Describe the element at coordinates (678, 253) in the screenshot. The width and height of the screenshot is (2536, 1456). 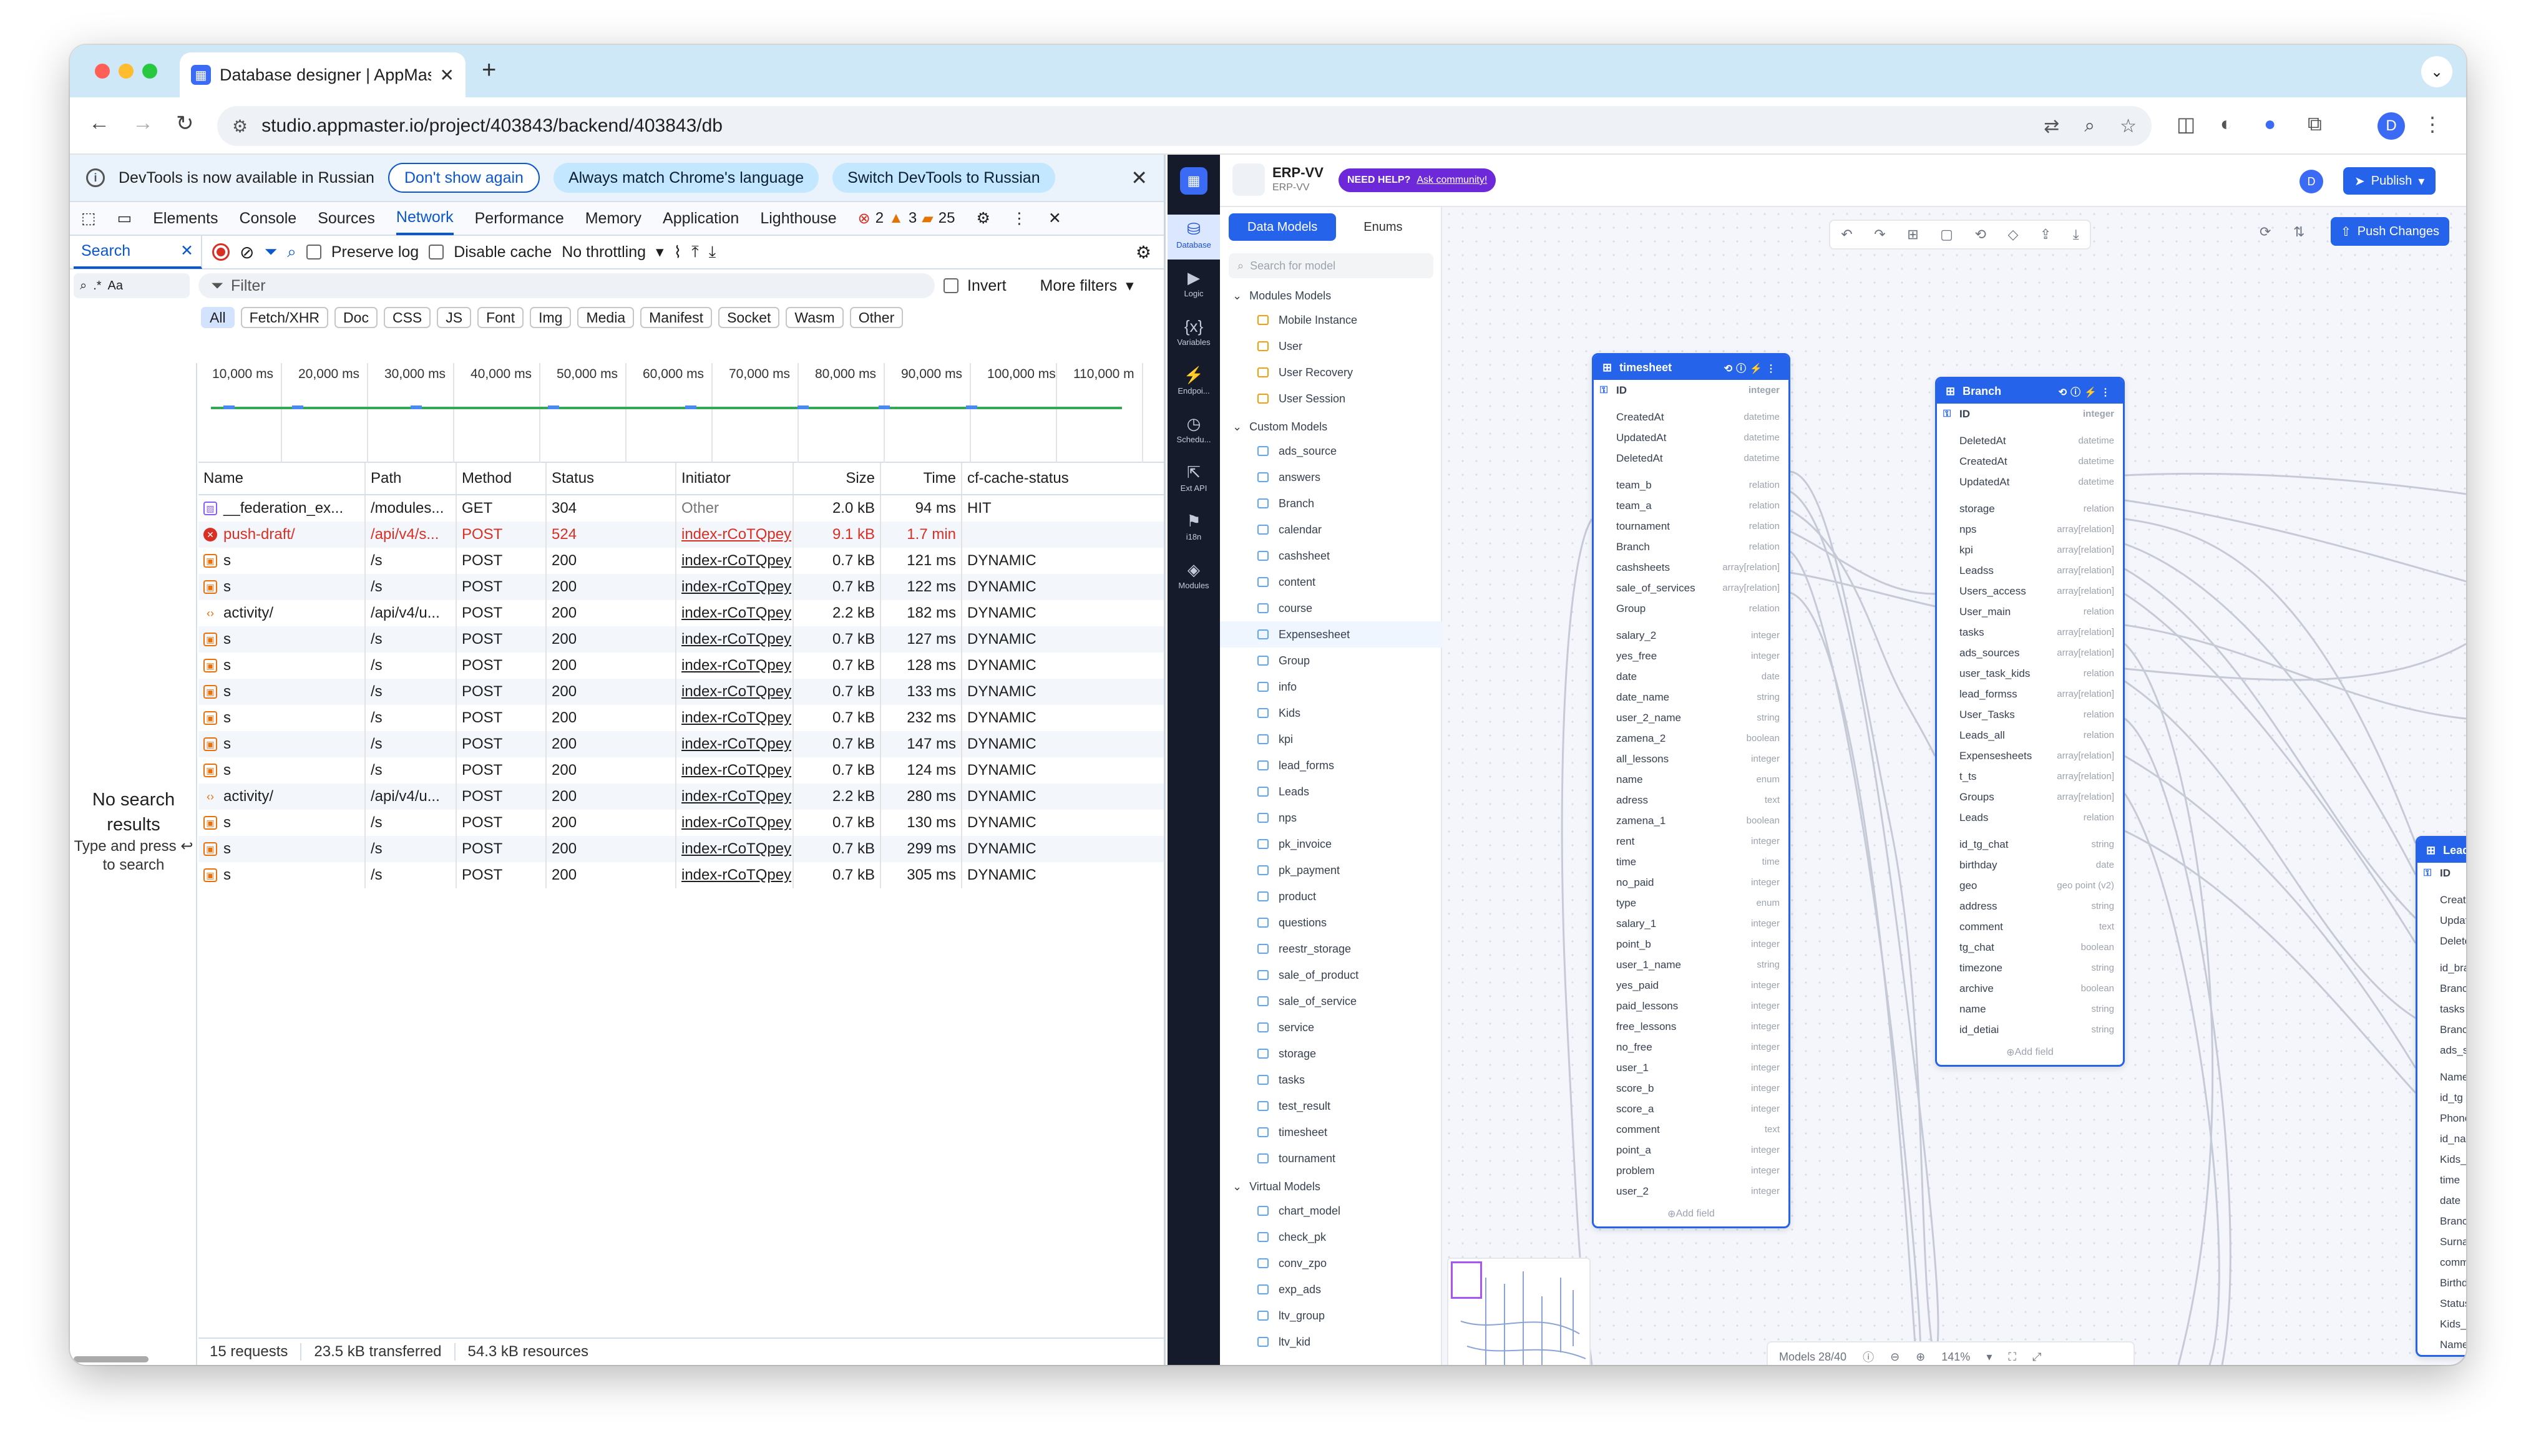
I see `network-conditions-icon: ⌇` at that location.